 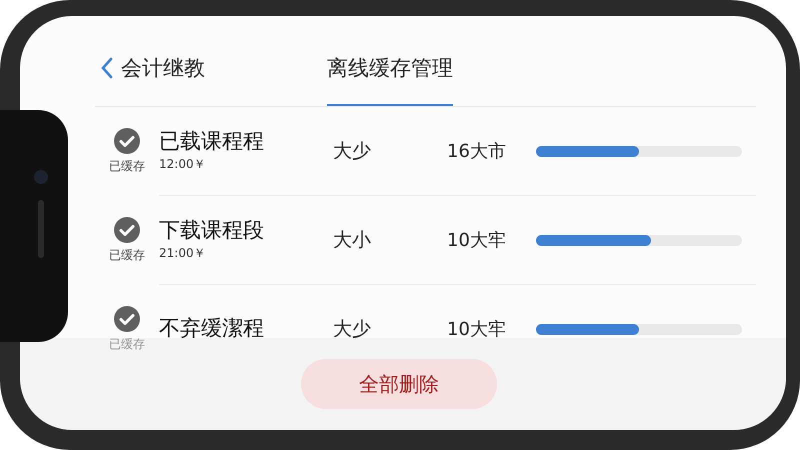 I want to click on delete-all-button: 全部删除, so click(x=399, y=384).